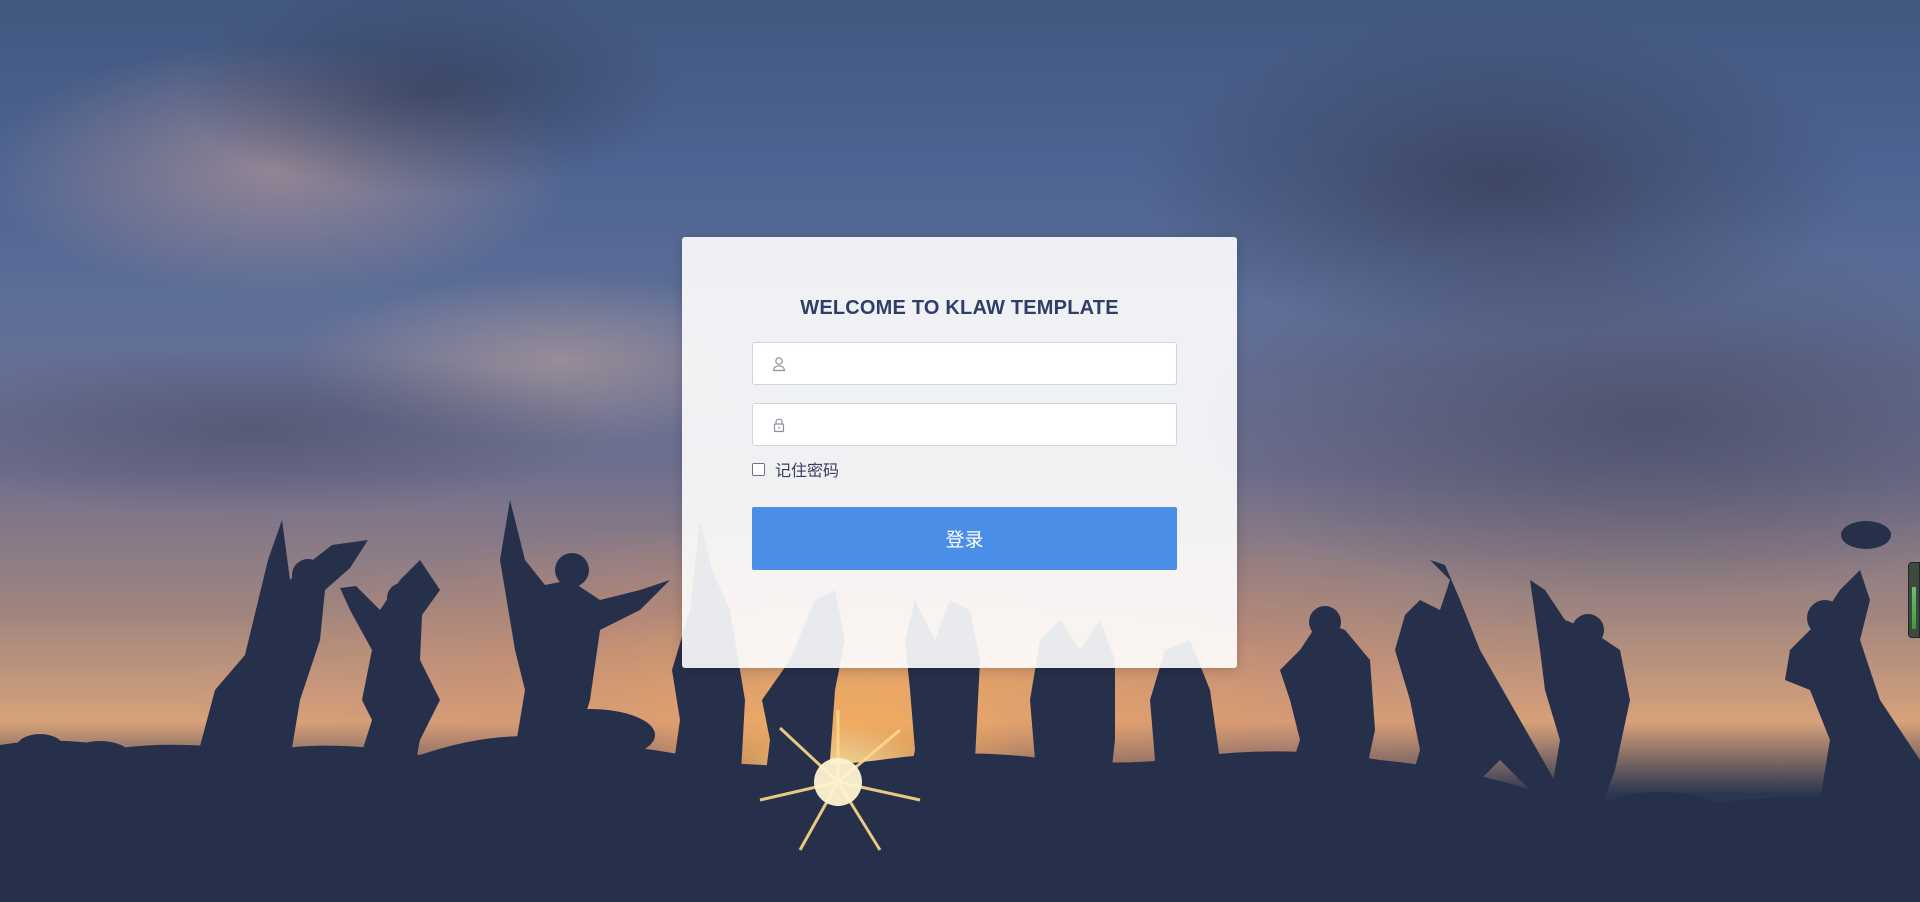  Describe the element at coordinates (959, 452) in the screenshot. I see `login-card: WELCOME TO KLAW TEMPLATE 记住密码 登录` at that location.